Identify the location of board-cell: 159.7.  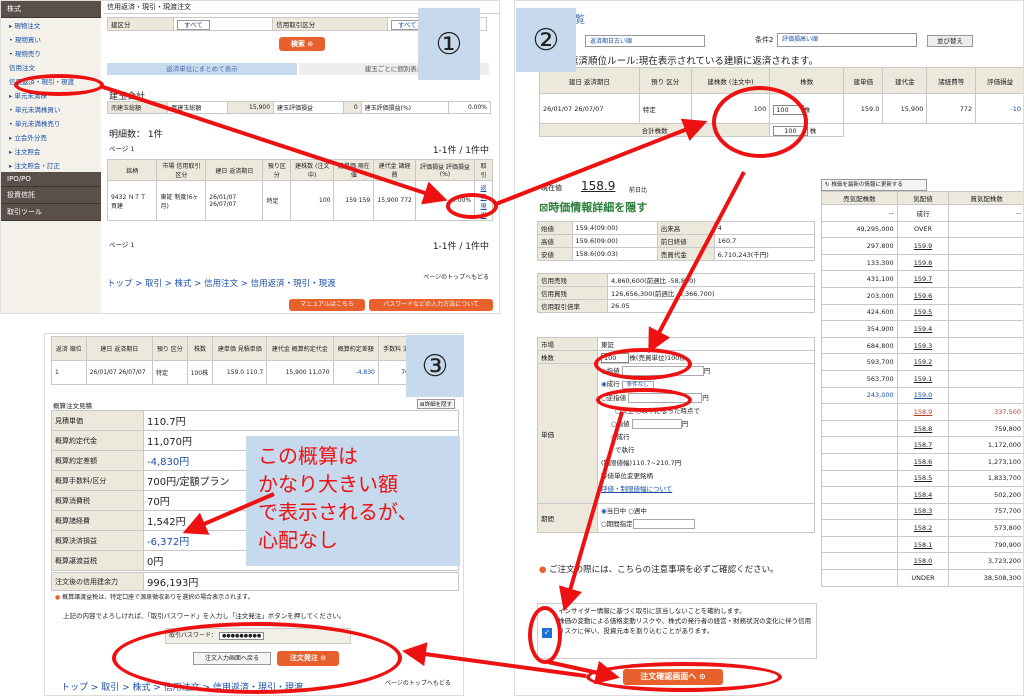
(923, 279).